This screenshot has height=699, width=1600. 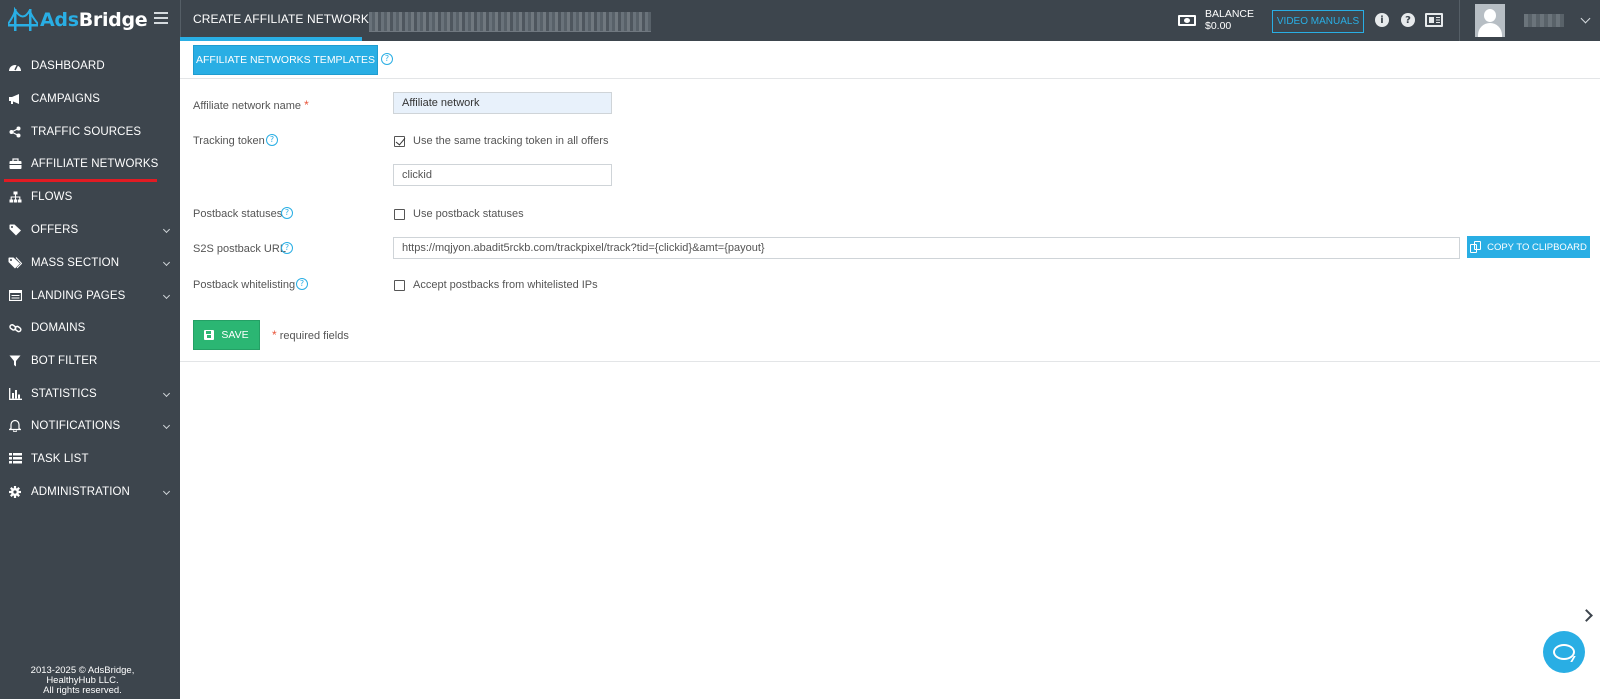 I want to click on help-icon: ?, so click(x=1408, y=20).